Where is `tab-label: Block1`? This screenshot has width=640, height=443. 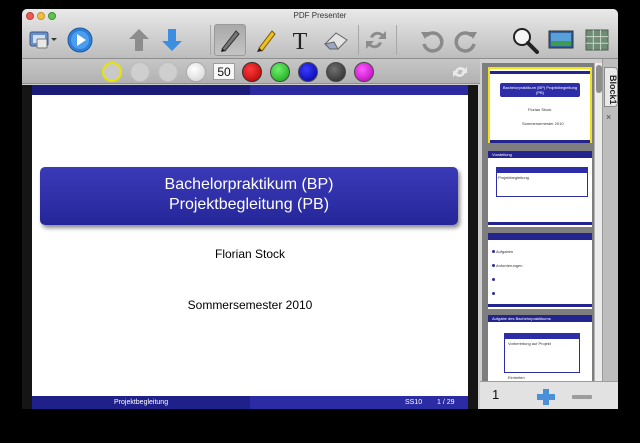 tab-label: Block1 is located at coordinates (613, 90).